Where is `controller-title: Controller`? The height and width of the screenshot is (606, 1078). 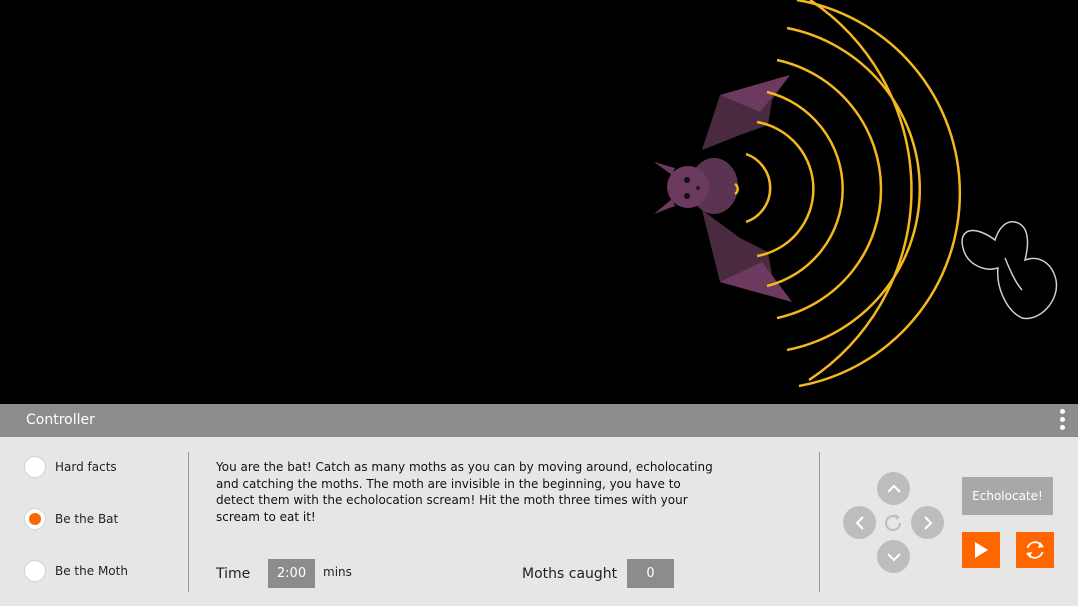 controller-title: Controller is located at coordinates (60, 420).